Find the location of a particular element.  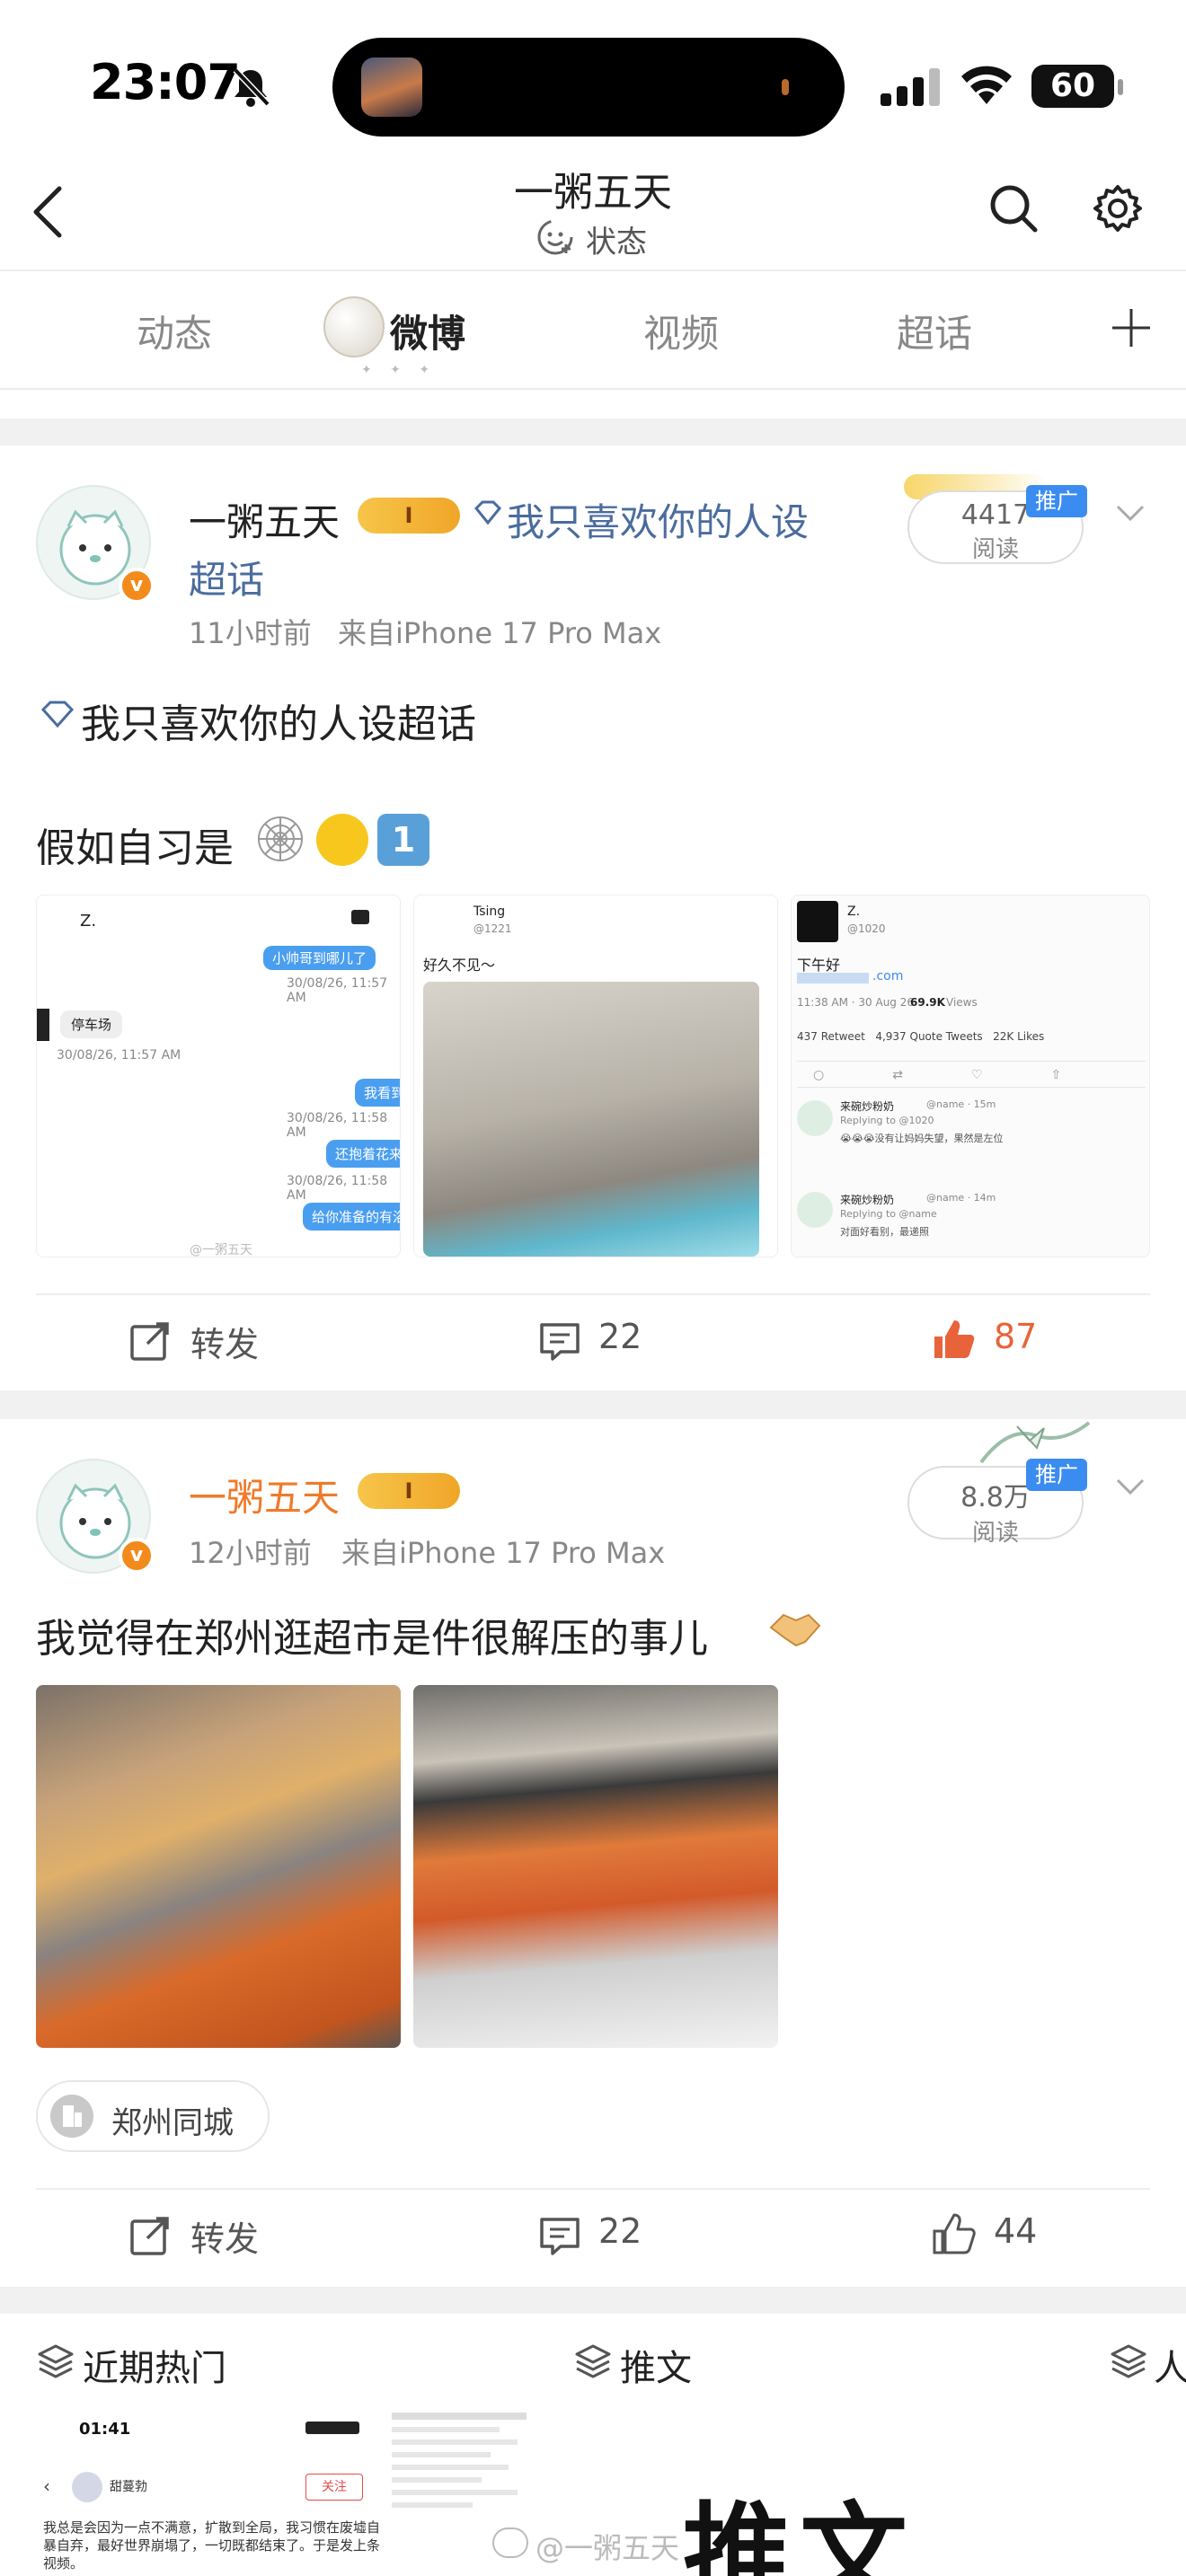

handshake-emoji-icon is located at coordinates (795, 1630).